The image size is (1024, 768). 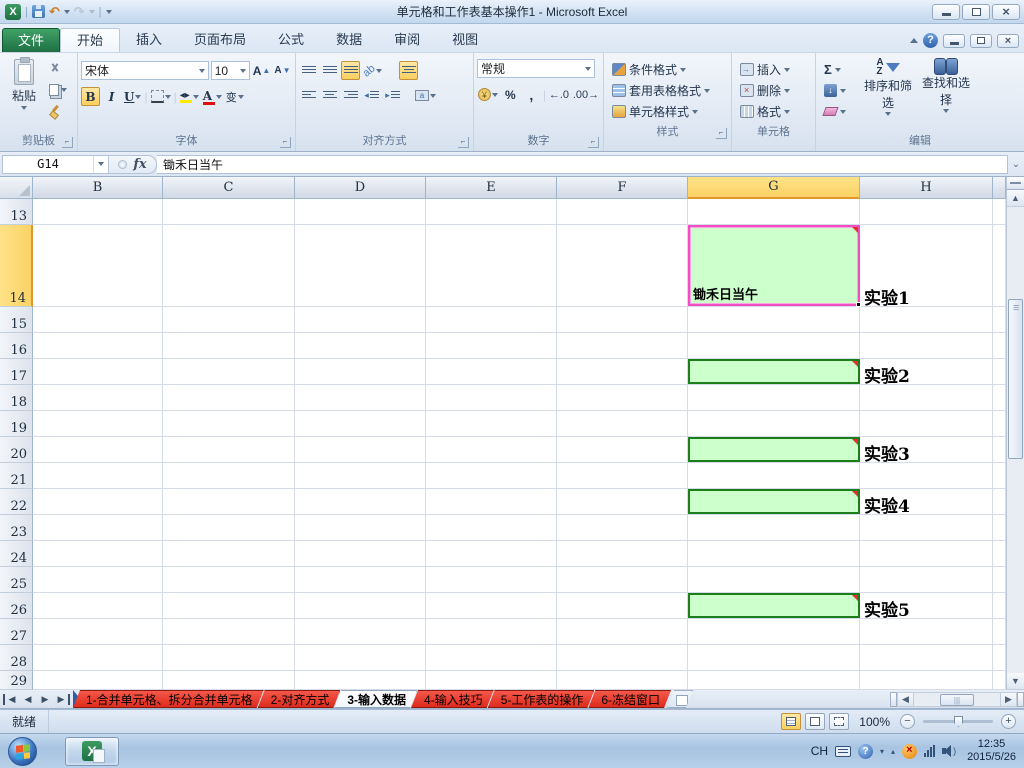 What do you see at coordinates (510, 94) in the screenshot?
I see `percent-style-button: %` at bounding box center [510, 94].